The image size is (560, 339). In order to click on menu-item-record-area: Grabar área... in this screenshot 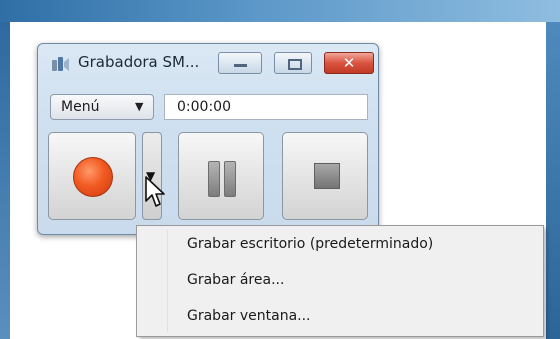, I will do `click(235, 280)`.